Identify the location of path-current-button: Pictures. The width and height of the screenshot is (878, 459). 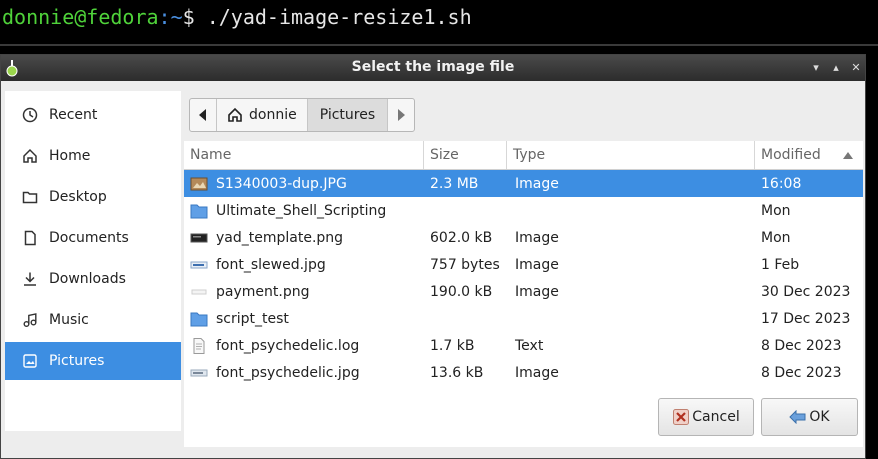
(348, 115).